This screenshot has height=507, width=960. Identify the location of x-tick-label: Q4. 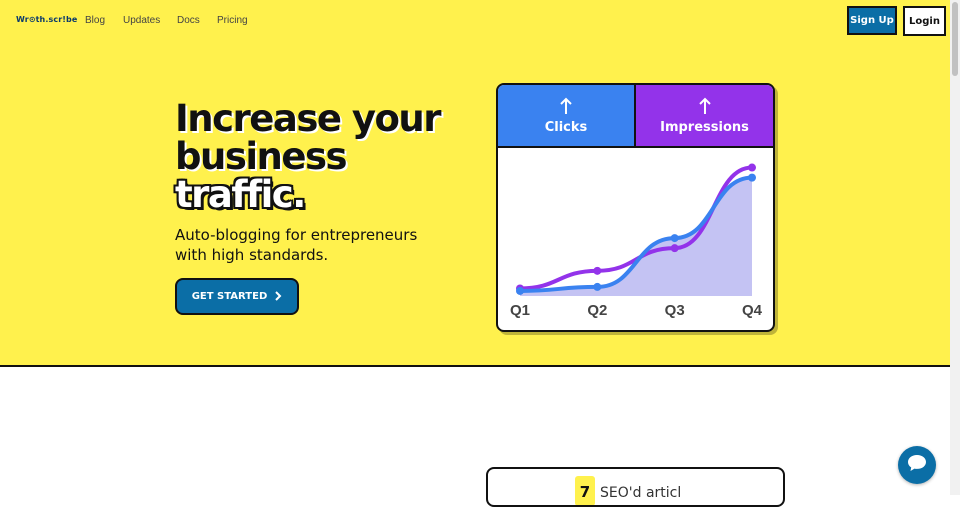
(752, 310).